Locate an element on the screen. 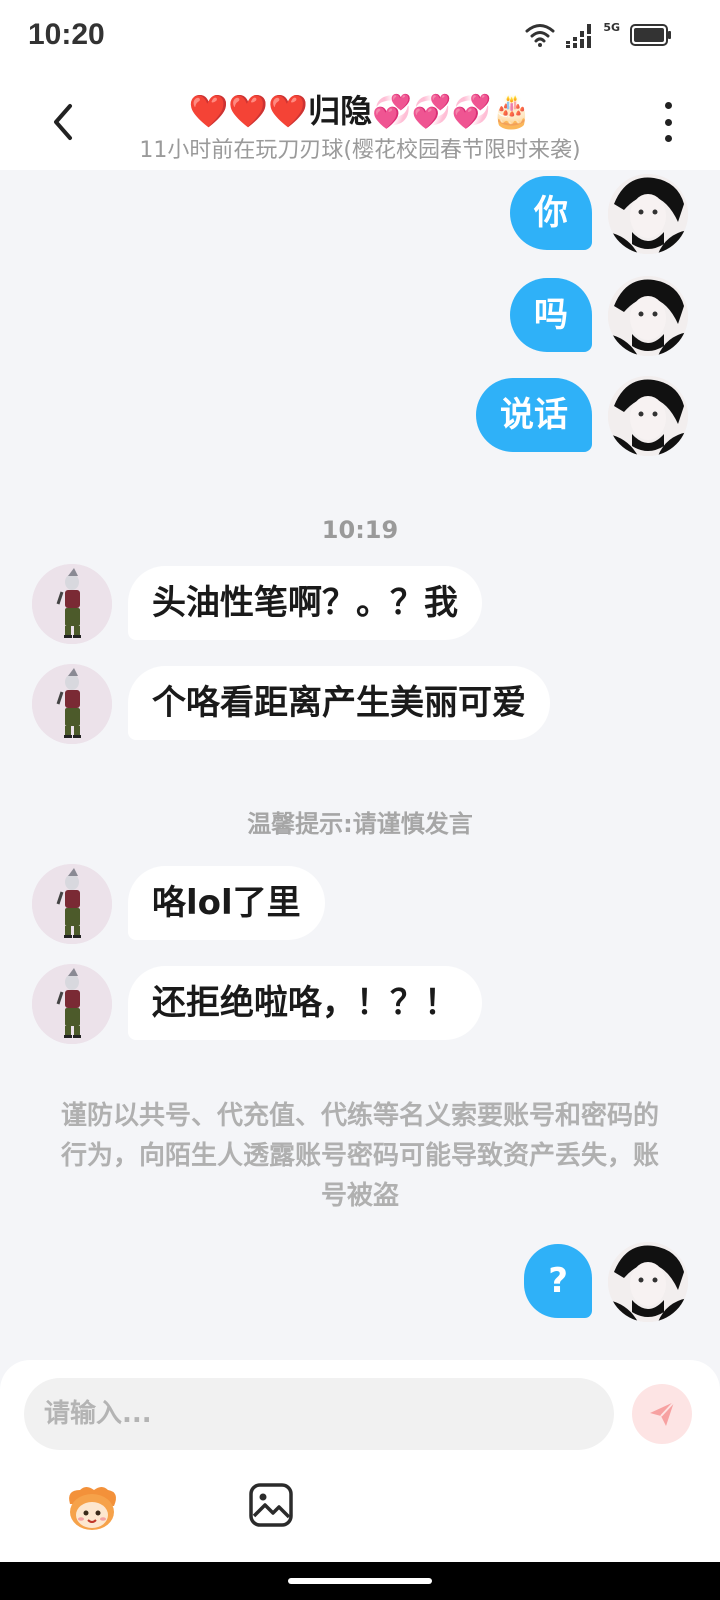 This screenshot has width=720, height=1600. input-panel is located at coordinates (360, 1461).